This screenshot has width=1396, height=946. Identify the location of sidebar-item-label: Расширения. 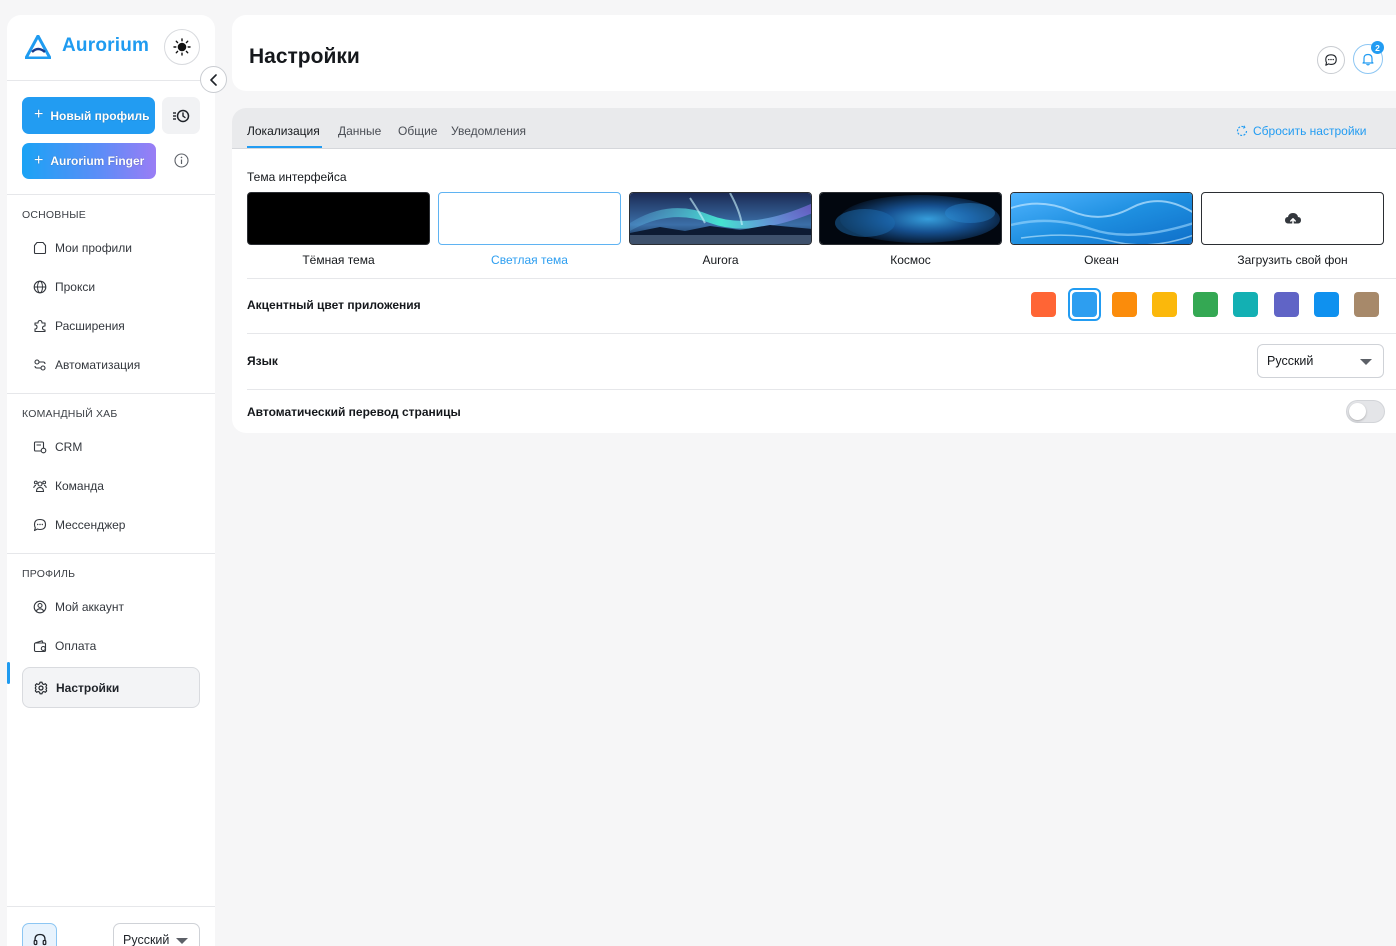
(90, 326).